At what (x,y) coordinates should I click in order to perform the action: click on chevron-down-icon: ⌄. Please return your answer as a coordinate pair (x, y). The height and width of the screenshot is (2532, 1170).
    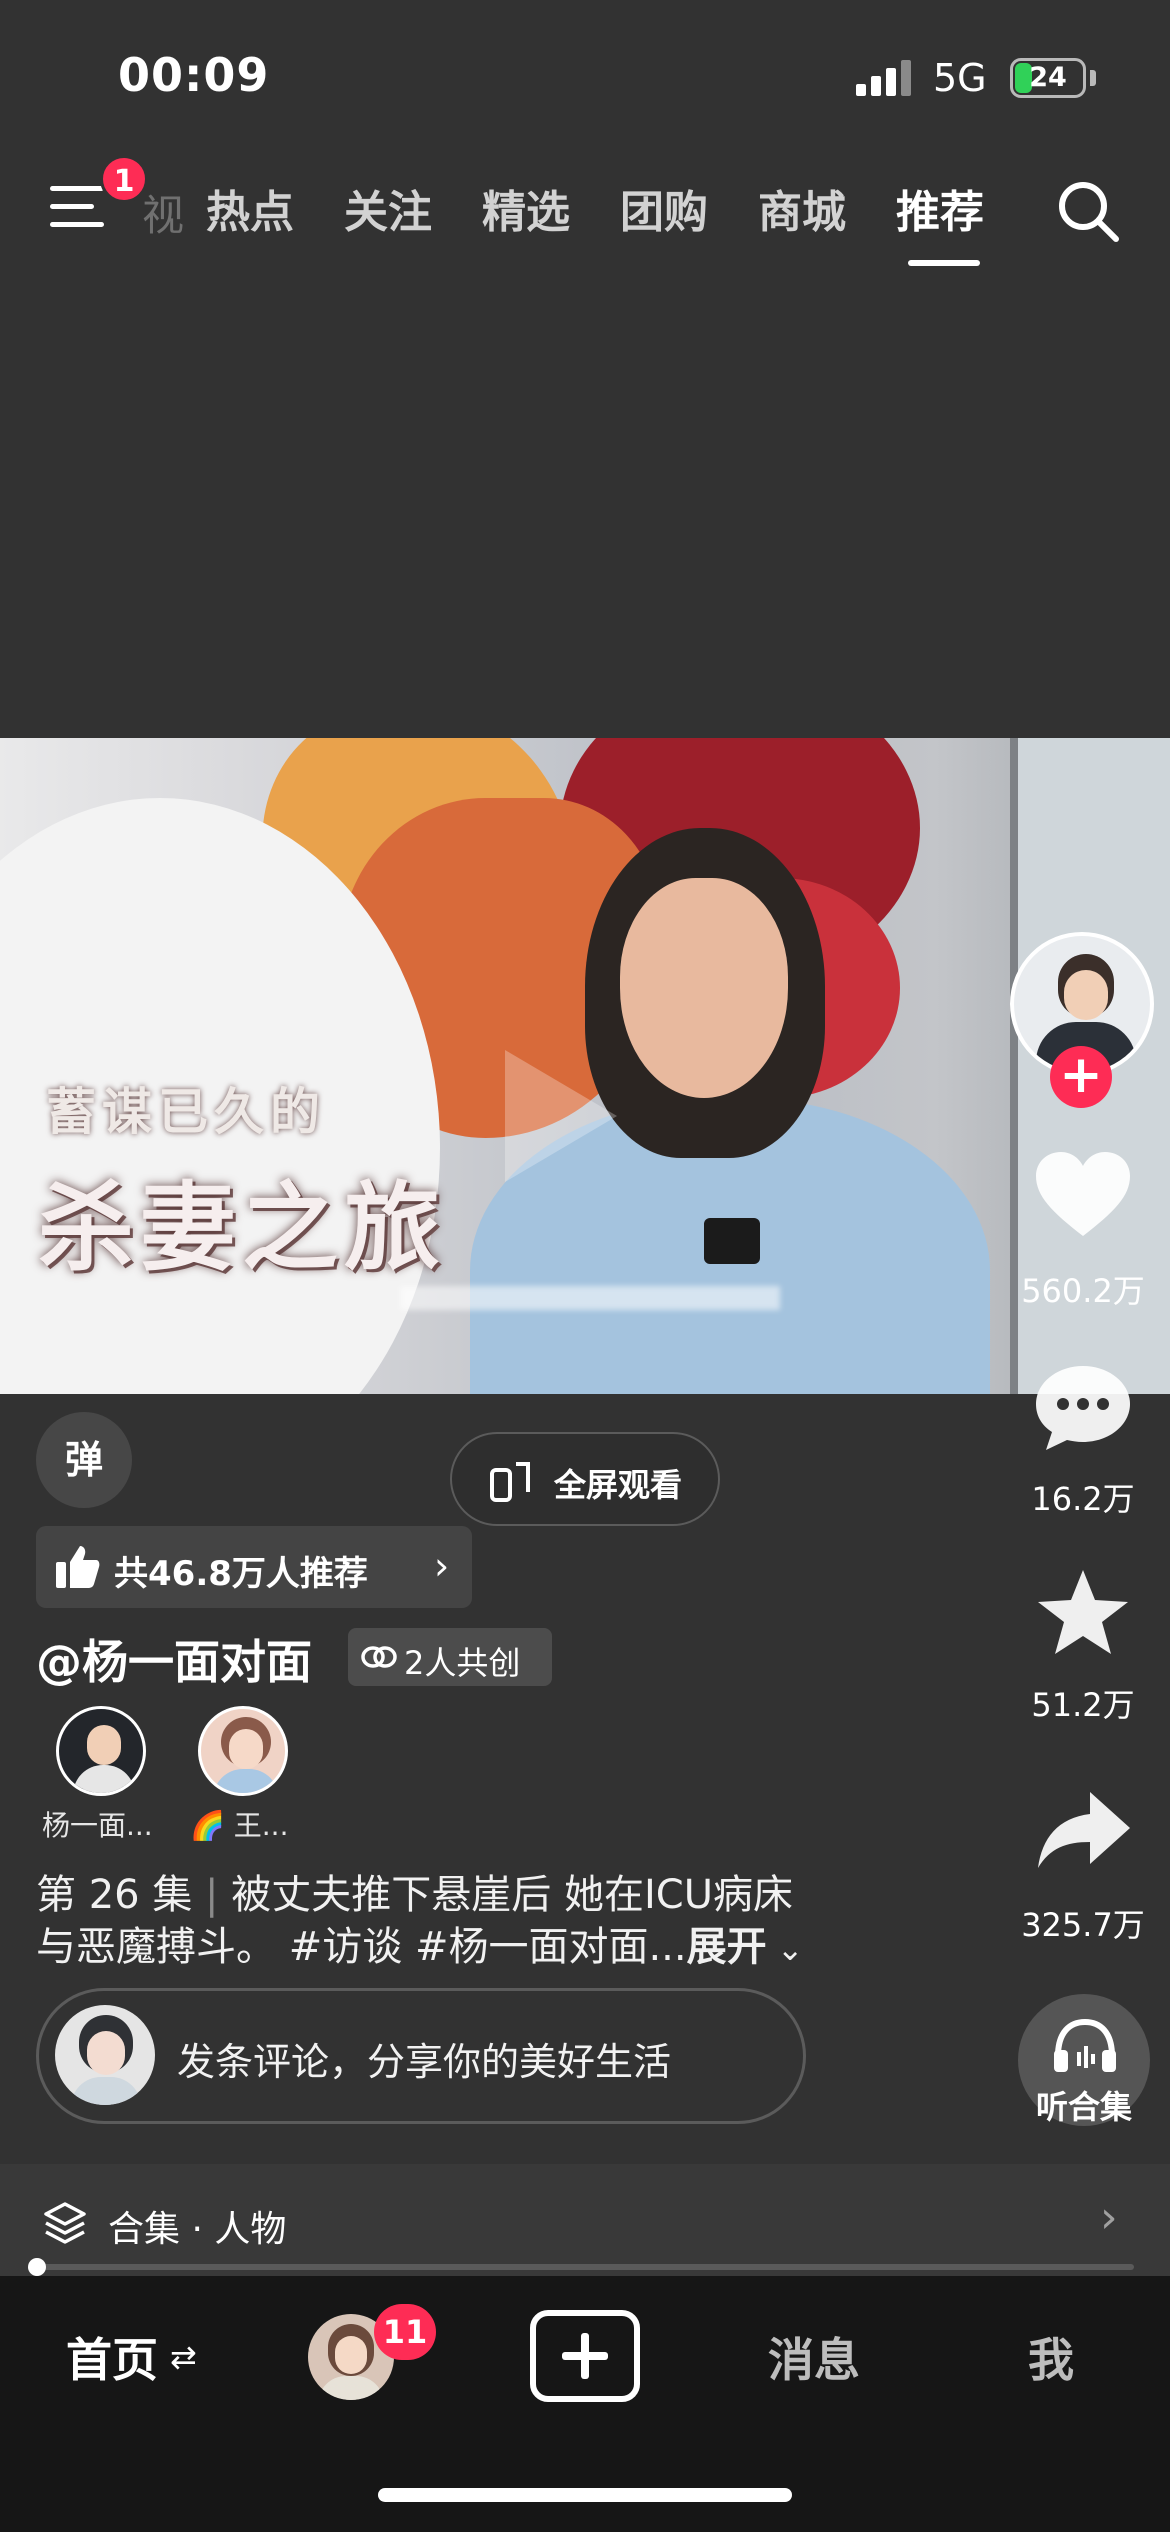
    Looking at the image, I should click on (785, 1949).